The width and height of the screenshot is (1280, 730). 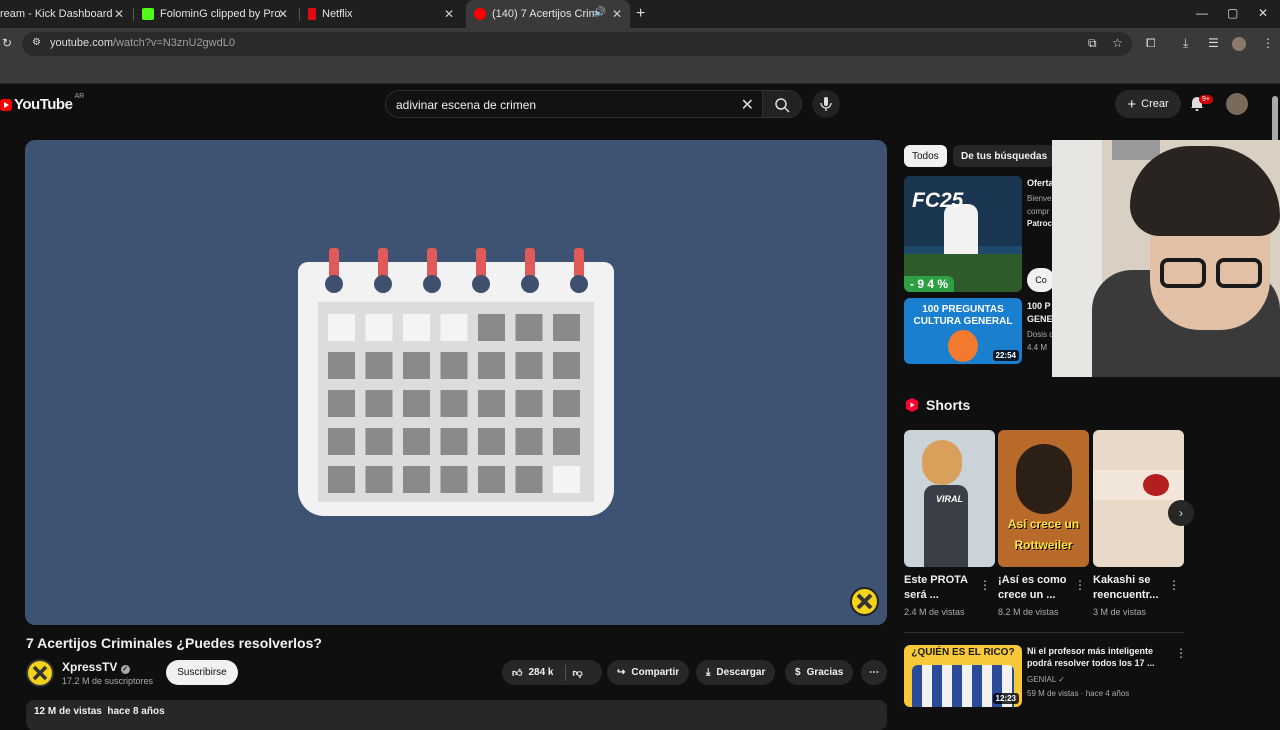 What do you see at coordinates (1213, 43) in the screenshot?
I see `media-control-icon: ☰` at bounding box center [1213, 43].